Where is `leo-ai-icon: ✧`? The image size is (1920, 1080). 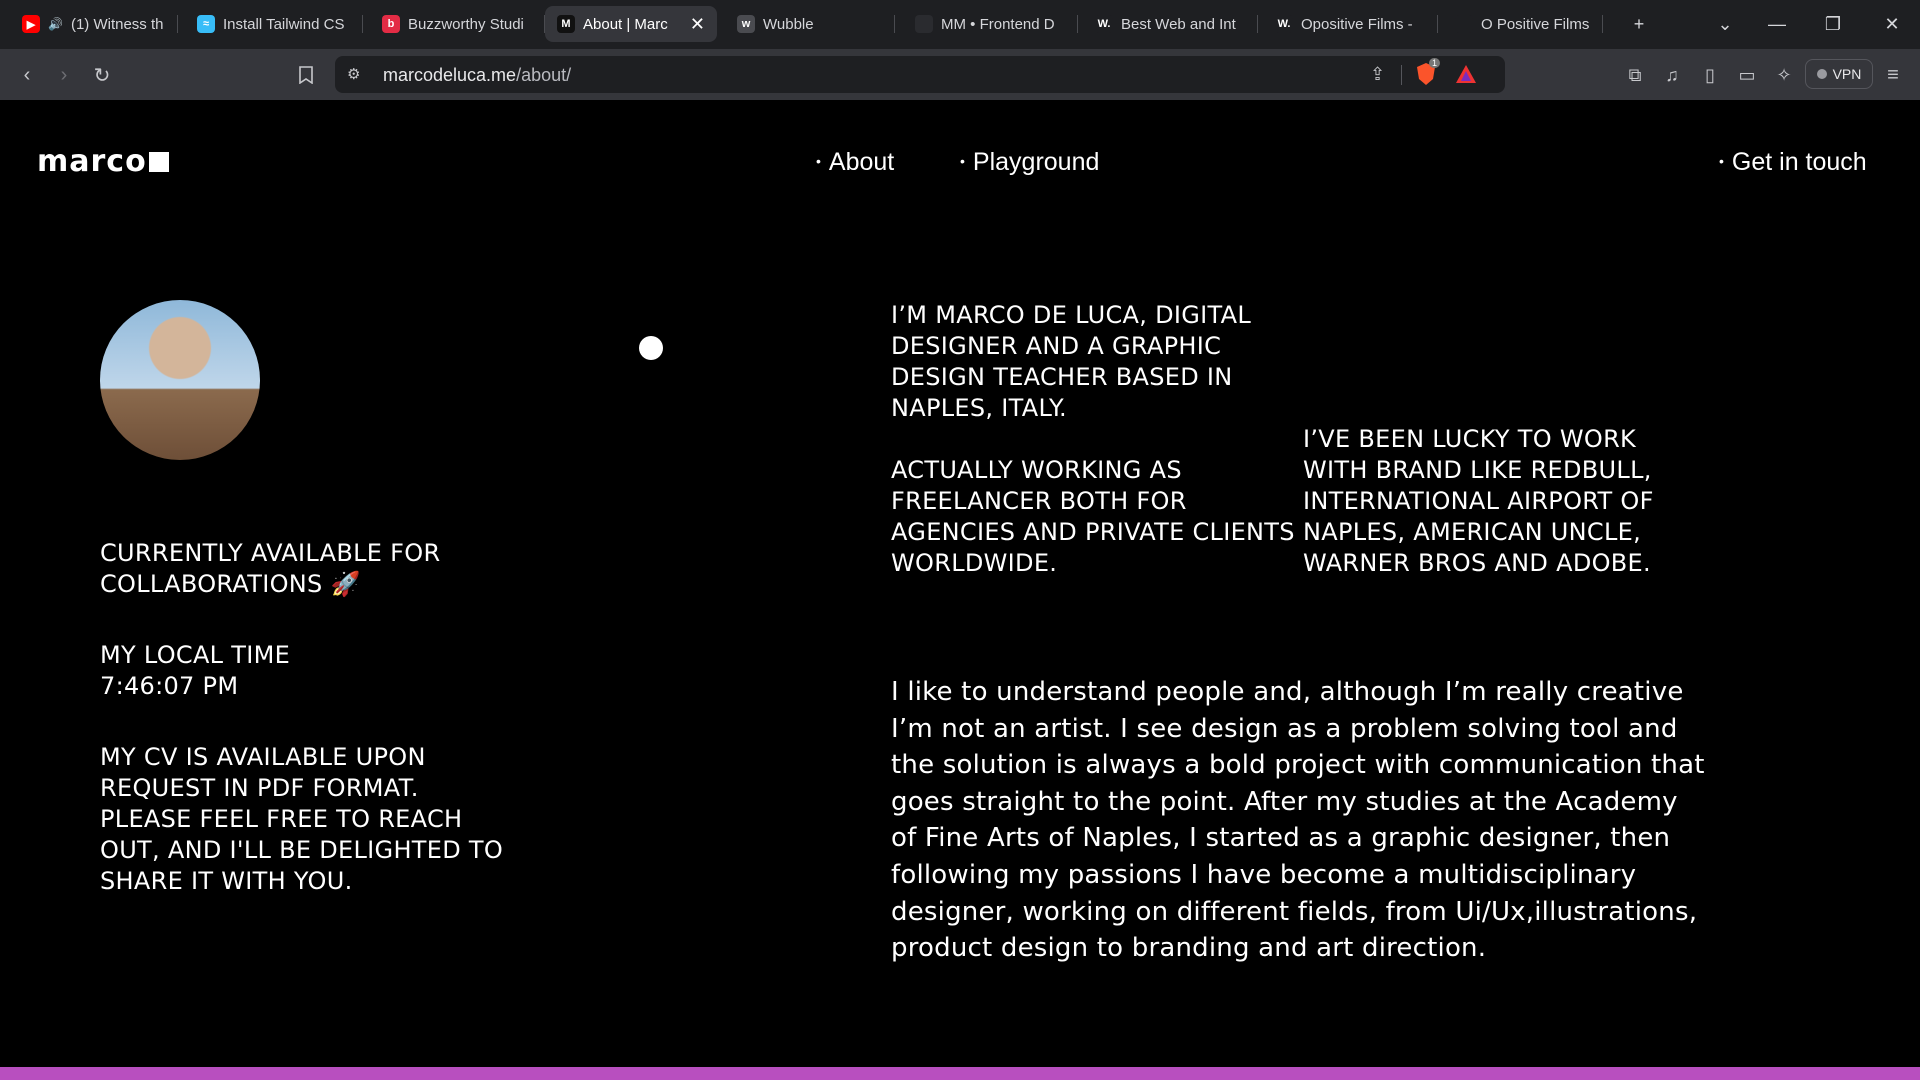 leo-ai-icon: ✧ is located at coordinates (1784, 75).